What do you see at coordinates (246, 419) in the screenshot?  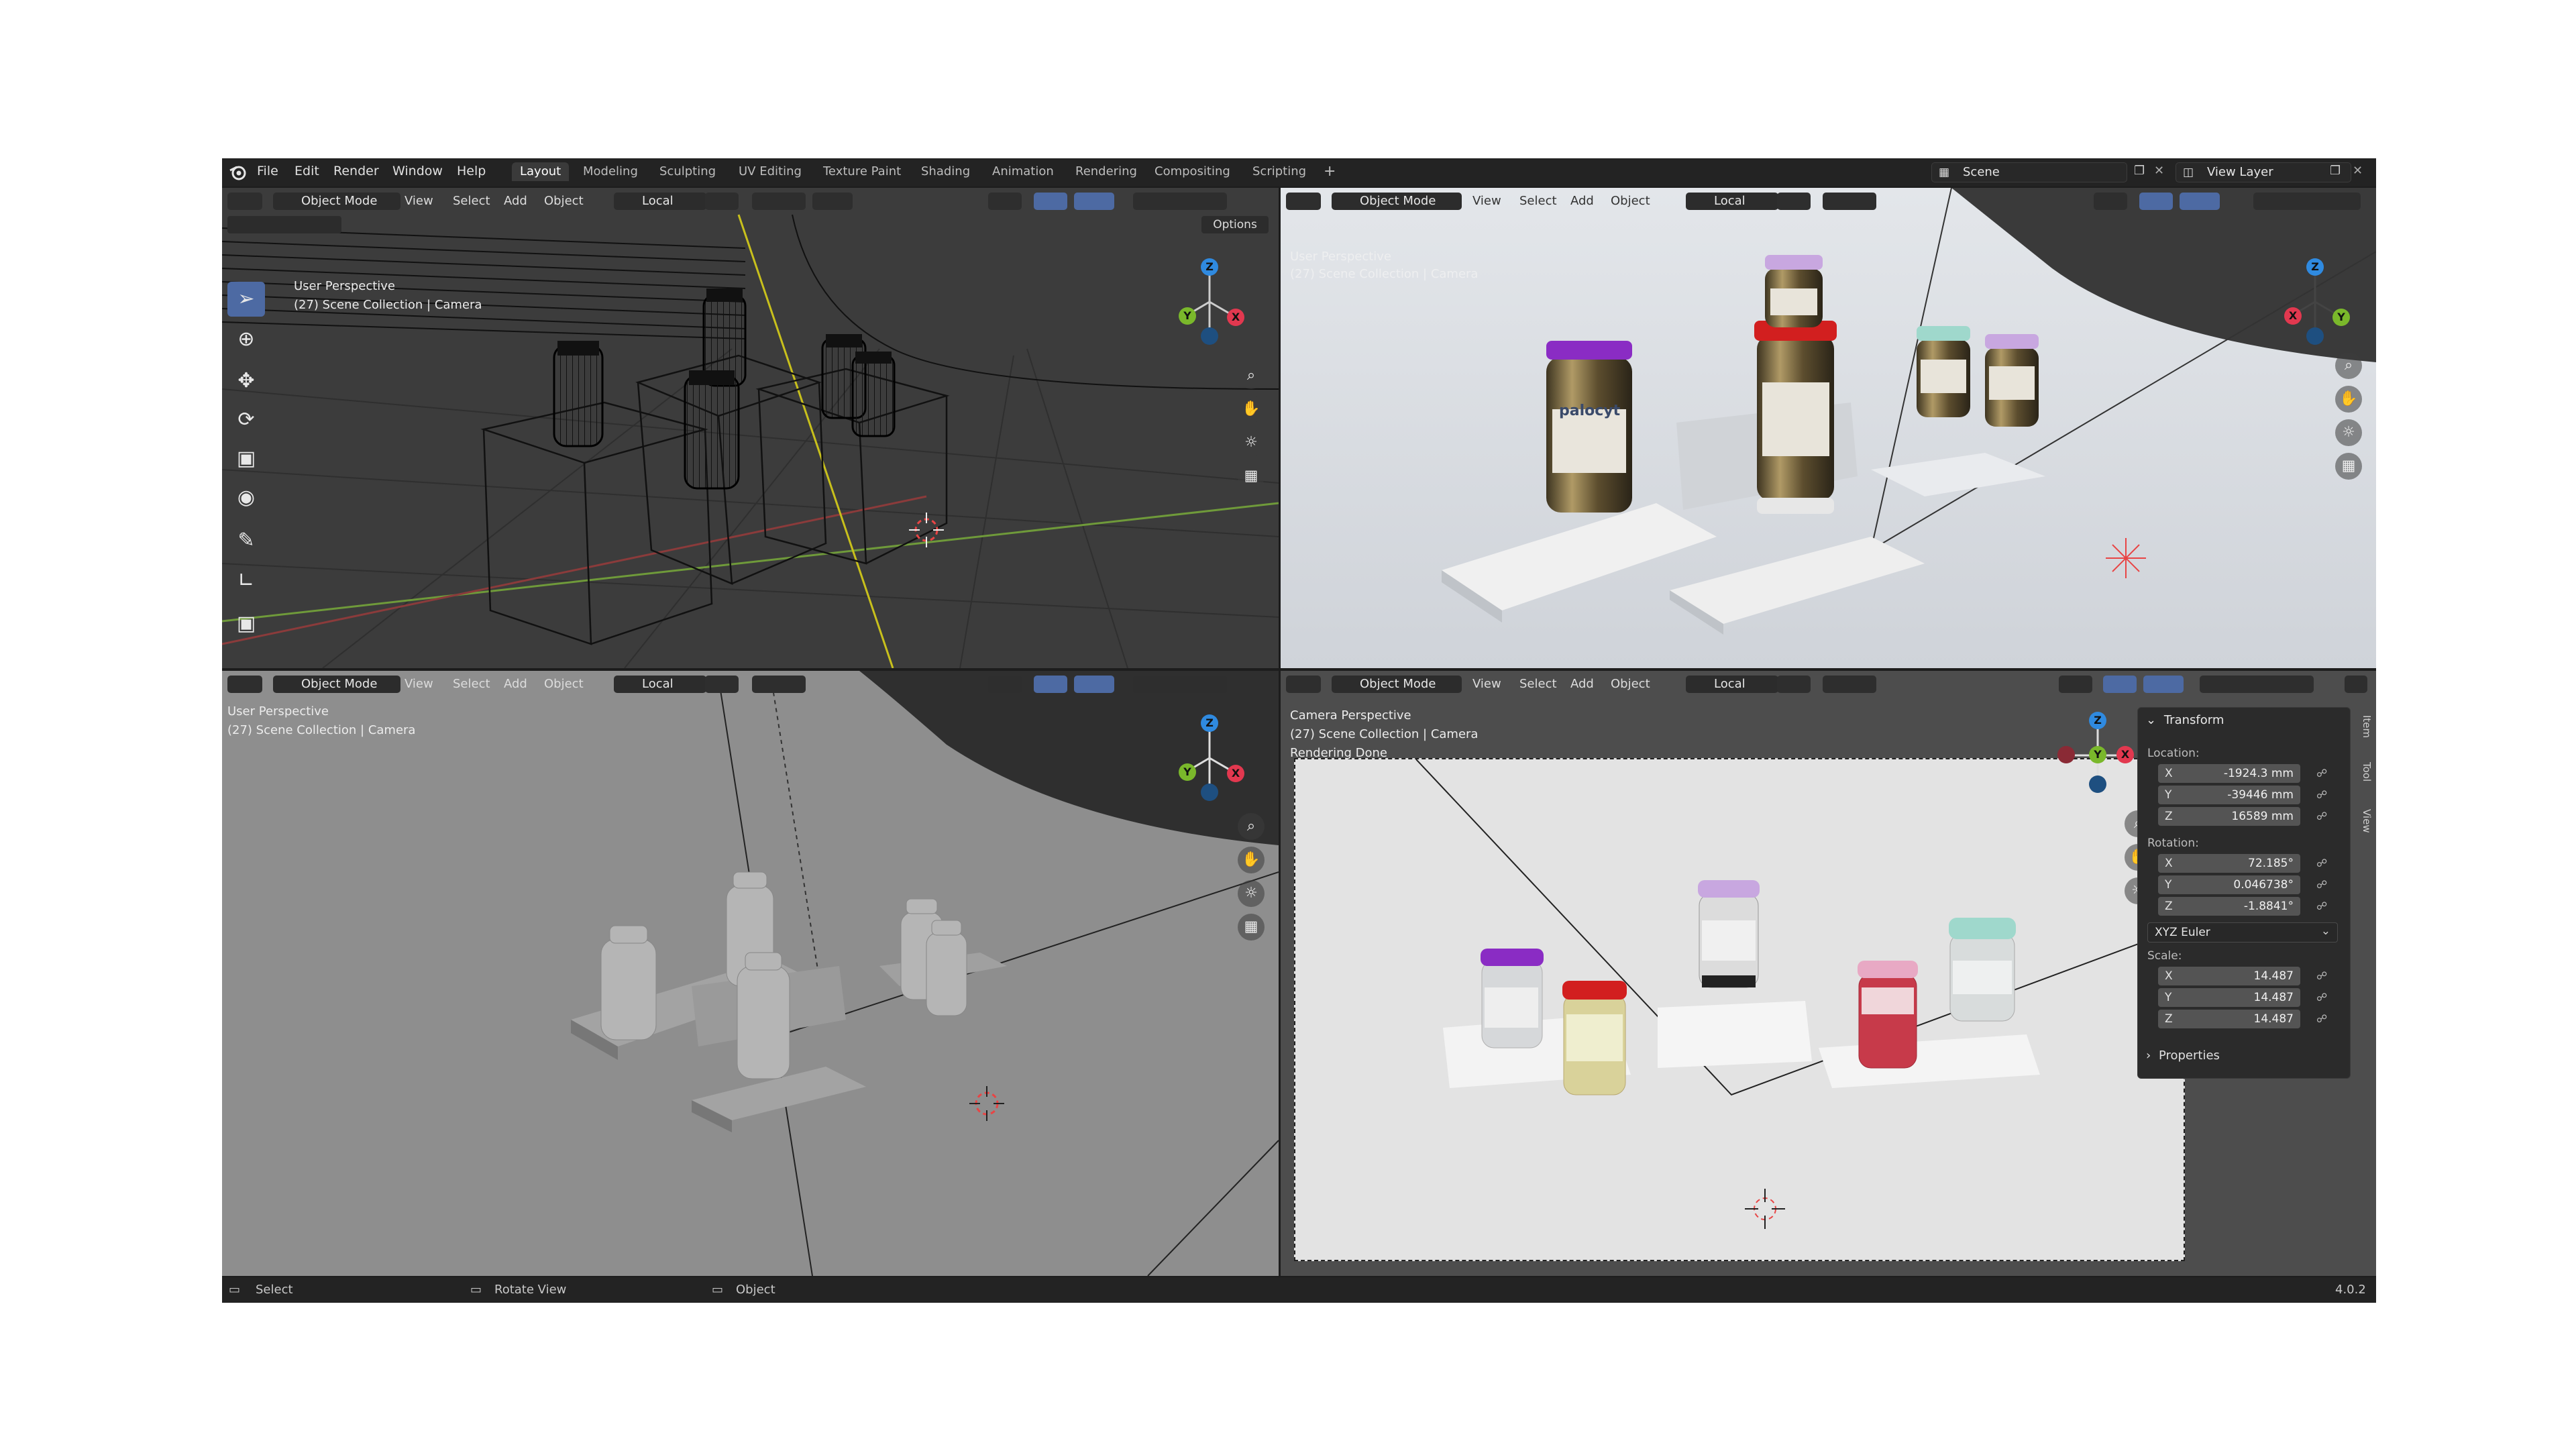 I see `rotate-tool-icon: ⟳` at bounding box center [246, 419].